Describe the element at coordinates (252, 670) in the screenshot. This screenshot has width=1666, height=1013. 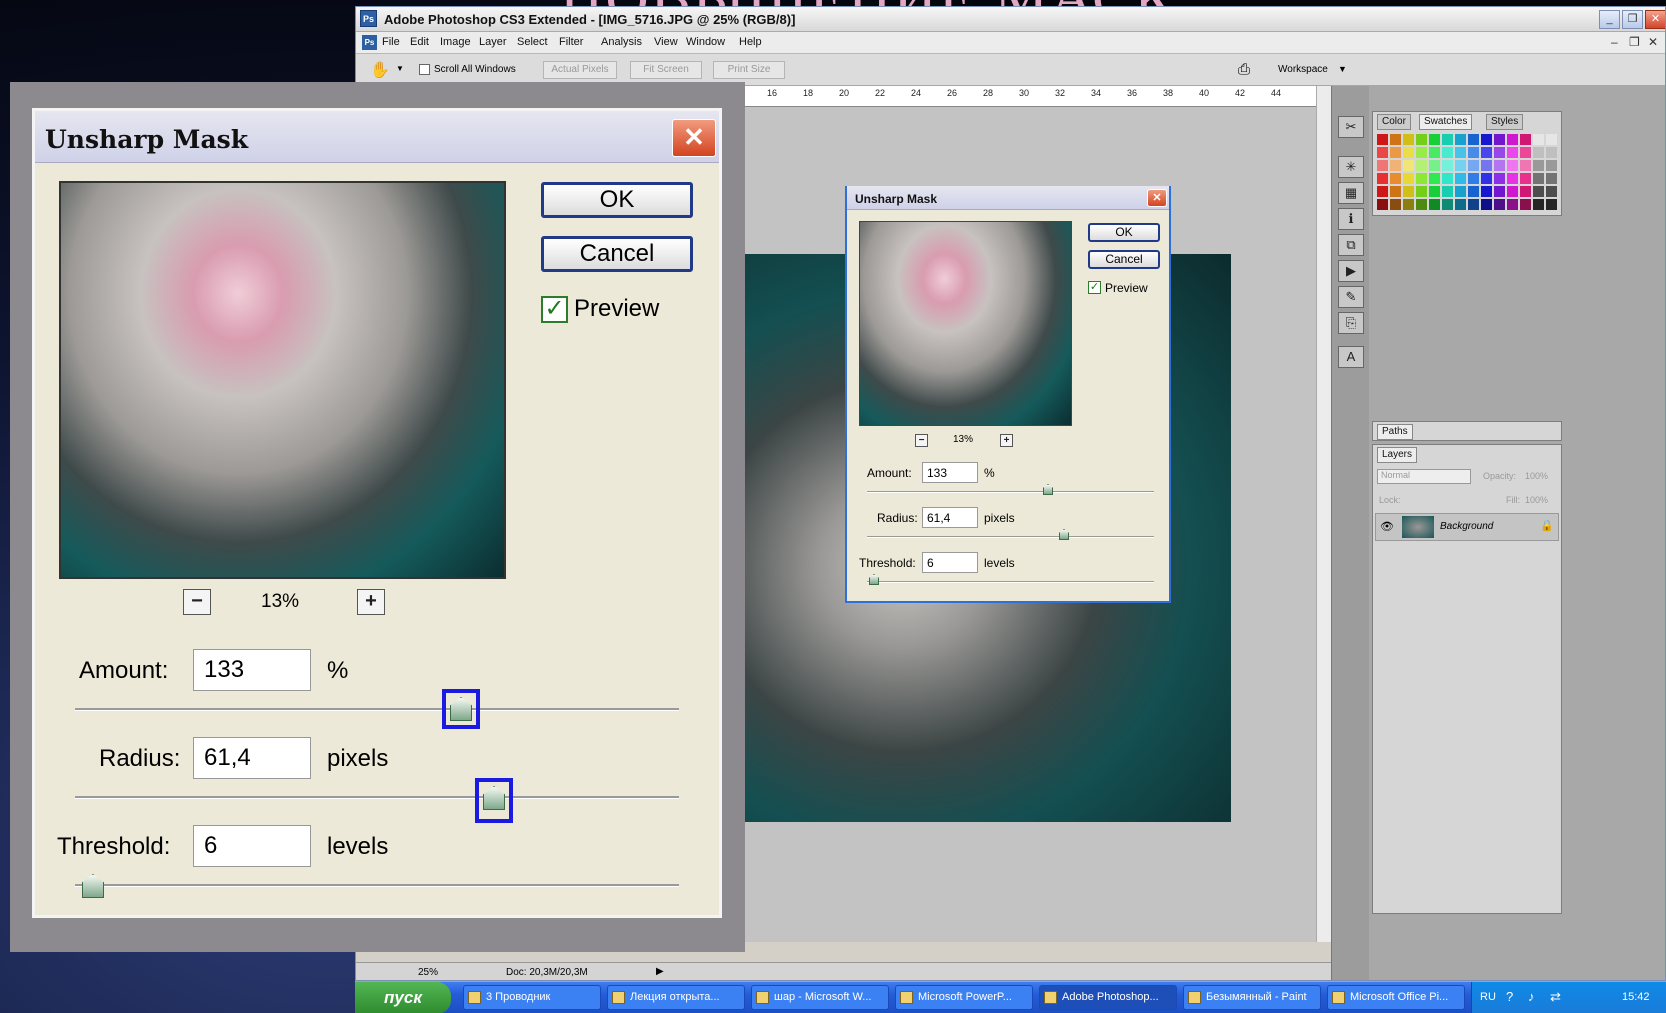
I see `amount-input: 133` at that location.